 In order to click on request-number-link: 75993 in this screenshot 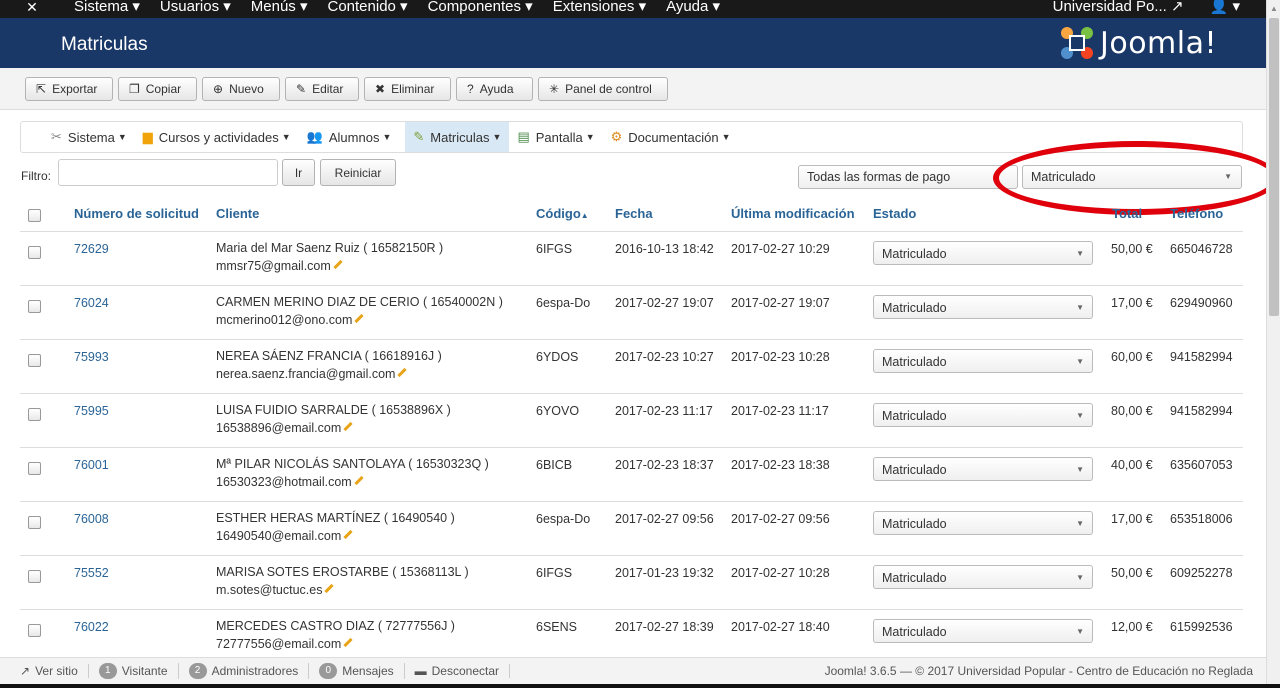, I will do `click(91, 357)`.